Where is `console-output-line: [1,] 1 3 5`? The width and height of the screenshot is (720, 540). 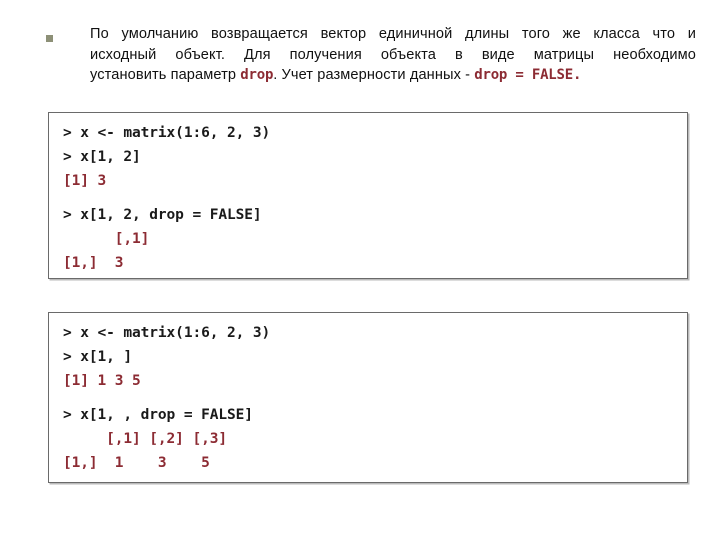 console-output-line: [1,] 1 3 5 is located at coordinates (136, 463).